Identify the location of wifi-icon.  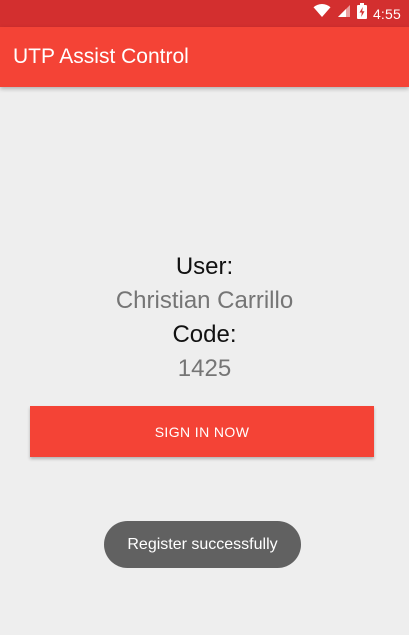
(322, 13).